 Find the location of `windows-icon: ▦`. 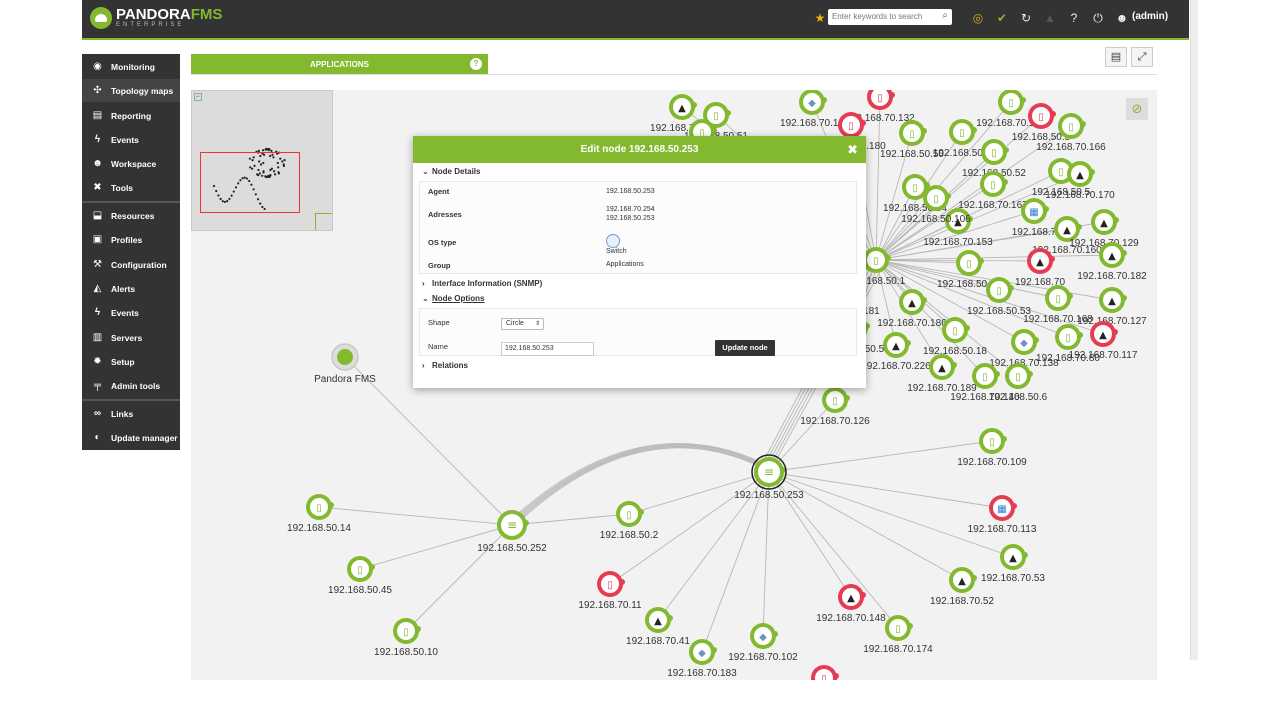

windows-icon: ▦ is located at coordinates (1001, 509).